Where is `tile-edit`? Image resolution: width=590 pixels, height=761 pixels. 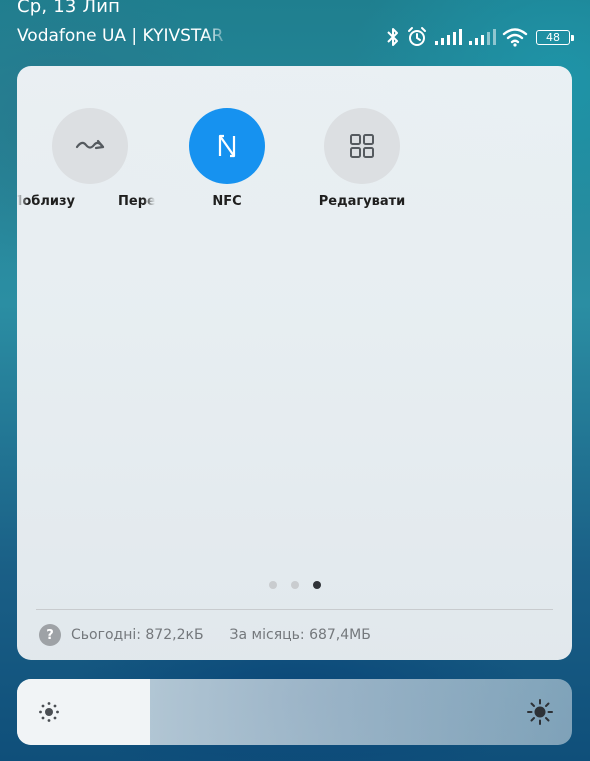 tile-edit is located at coordinates (362, 146).